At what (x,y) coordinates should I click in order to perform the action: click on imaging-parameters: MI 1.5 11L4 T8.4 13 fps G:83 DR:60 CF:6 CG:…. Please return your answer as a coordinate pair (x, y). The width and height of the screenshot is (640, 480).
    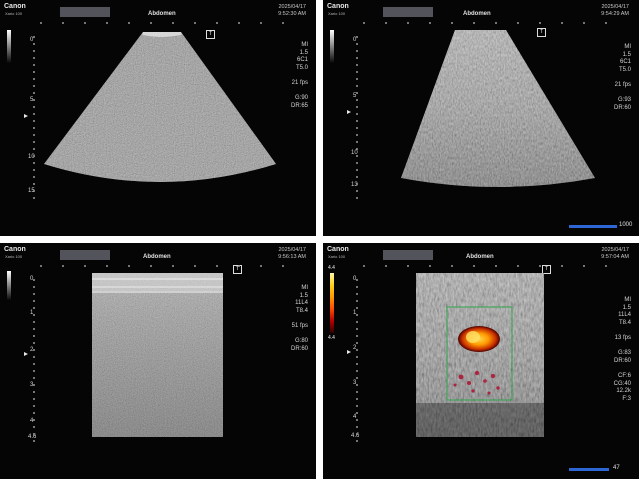
    Looking at the image, I should click on (622, 349).